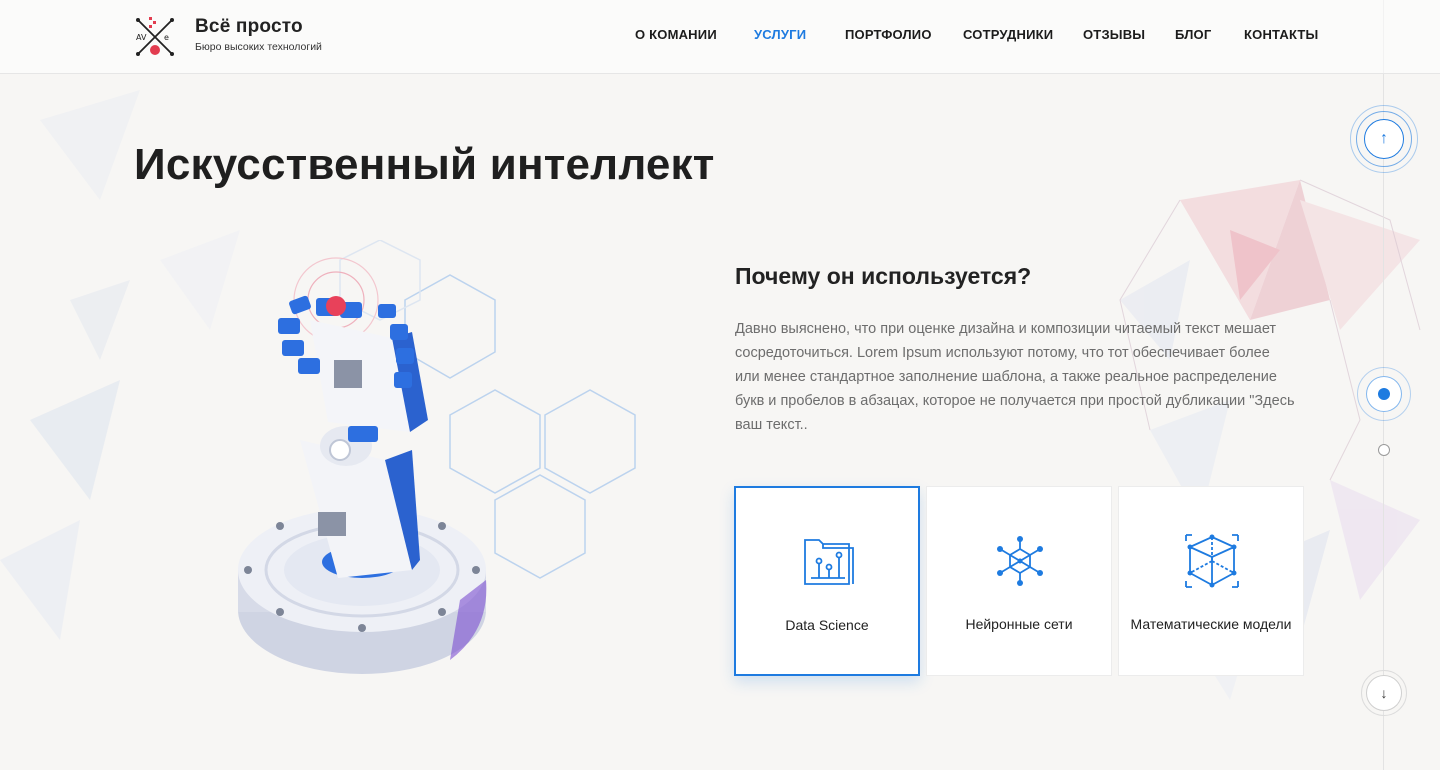 This screenshot has height=770, width=1440. Describe the element at coordinates (1211, 624) in the screenshot. I see `card-label: Математические модели` at that location.